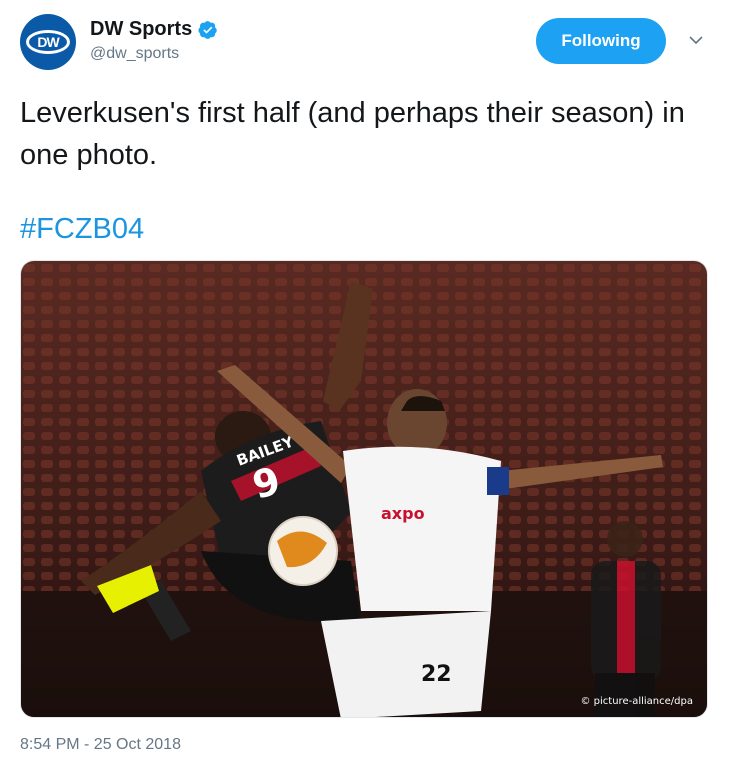 The height and width of the screenshot is (772, 730). Describe the element at coordinates (637, 701) in the screenshot. I see `photo-credit: © picture-alliance/dpa` at that location.